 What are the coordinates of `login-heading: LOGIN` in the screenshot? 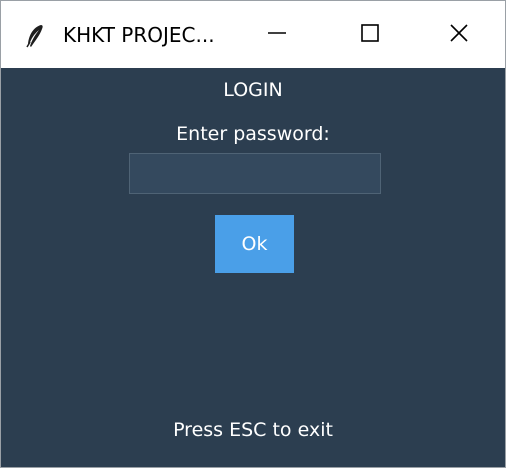 It's located at (253, 90).